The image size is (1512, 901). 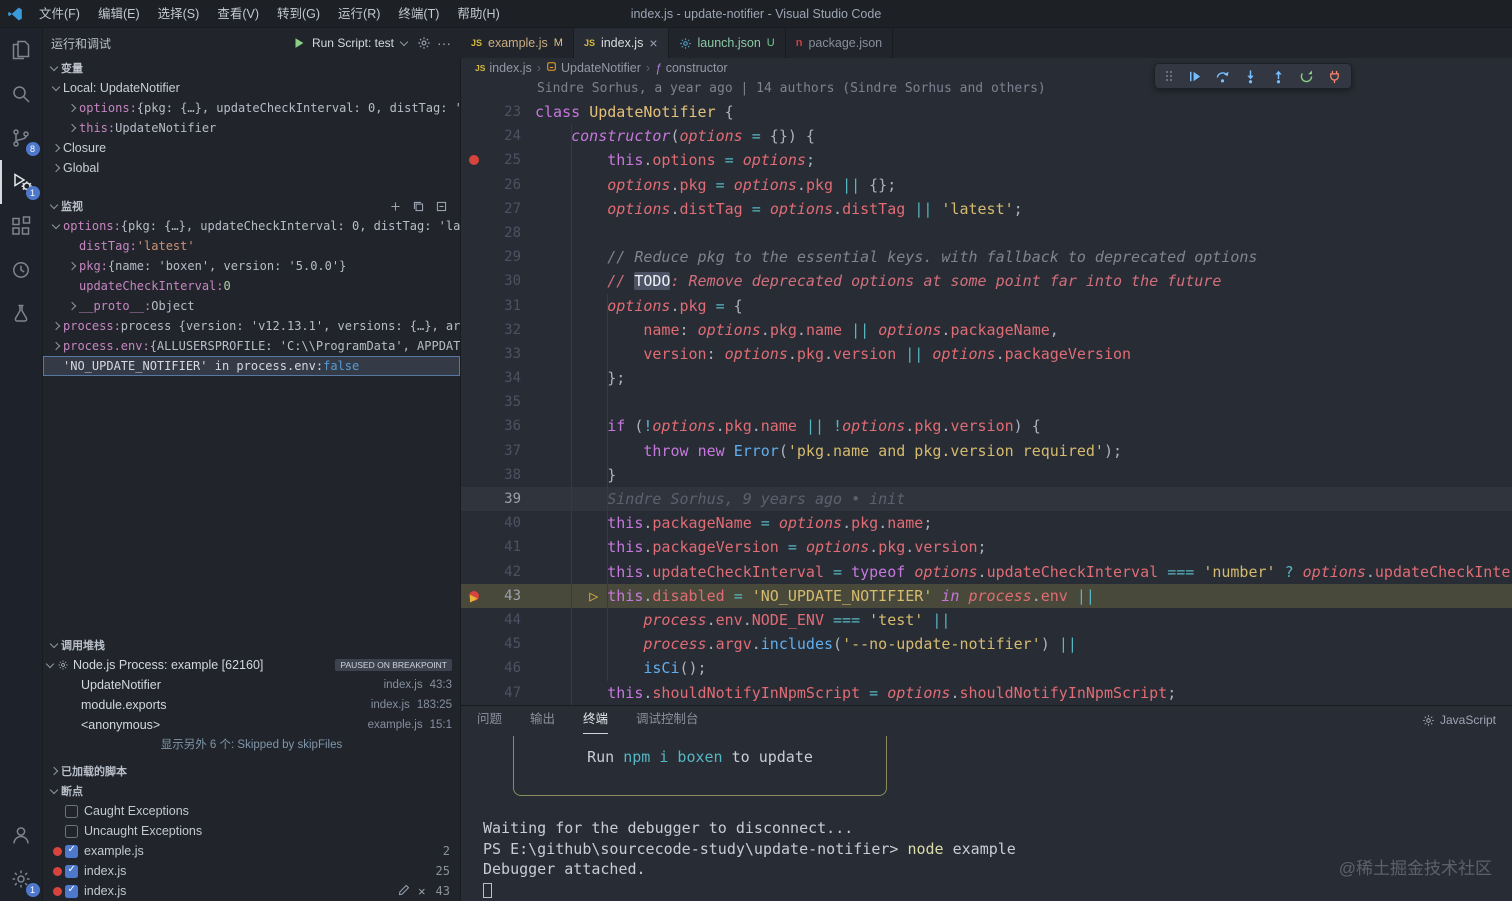 What do you see at coordinates (986, 475) in the screenshot?
I see `code-line: 38 }` at bounding box center [986, 475].